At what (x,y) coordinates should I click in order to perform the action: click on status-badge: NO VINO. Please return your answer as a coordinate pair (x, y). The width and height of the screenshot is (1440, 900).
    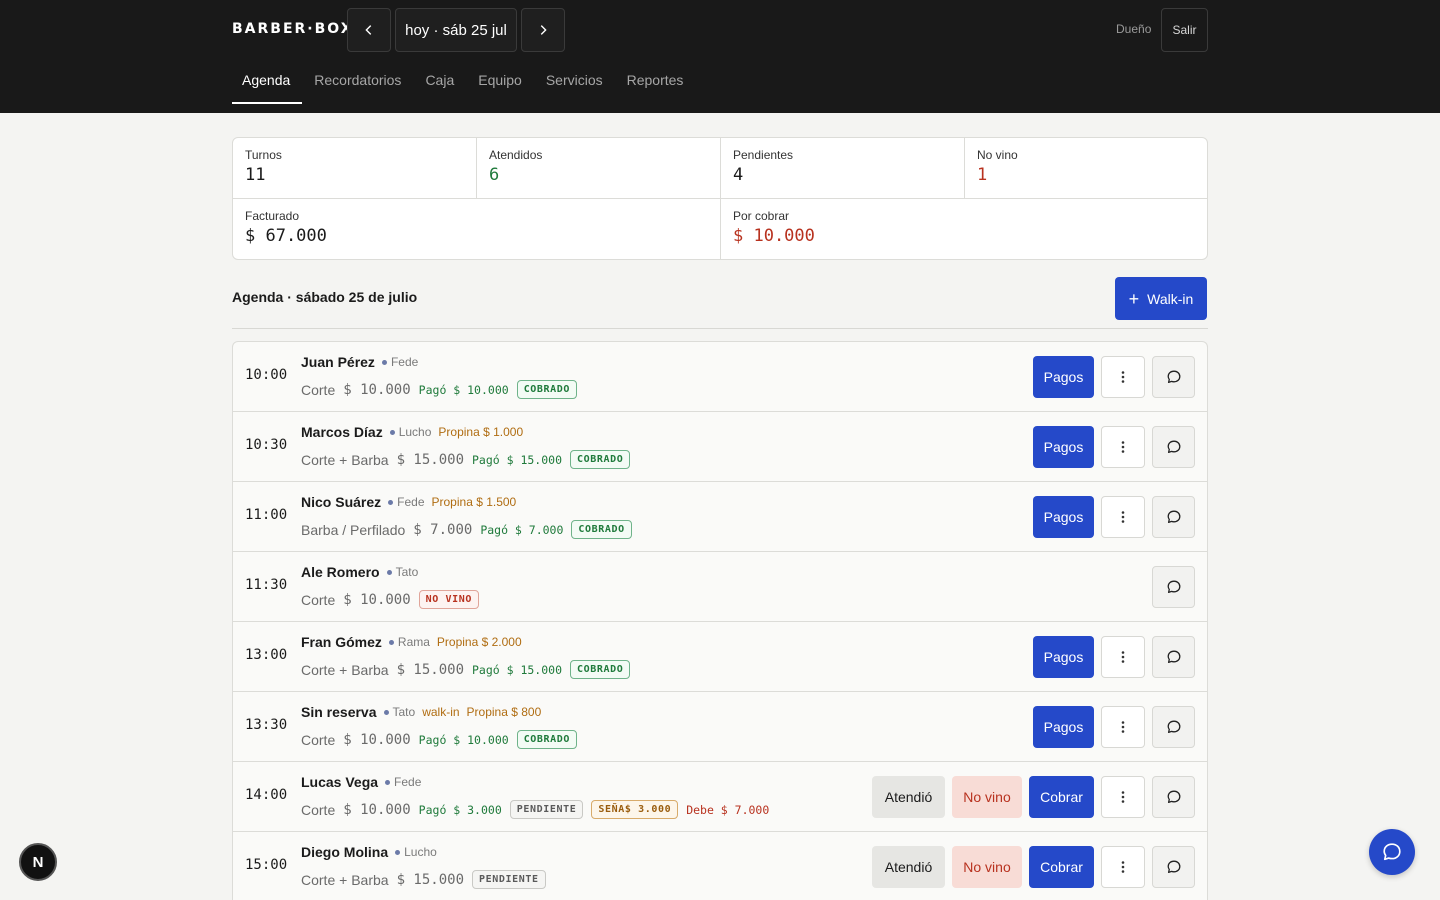
    Looking at the image, I should click on (449, 599).